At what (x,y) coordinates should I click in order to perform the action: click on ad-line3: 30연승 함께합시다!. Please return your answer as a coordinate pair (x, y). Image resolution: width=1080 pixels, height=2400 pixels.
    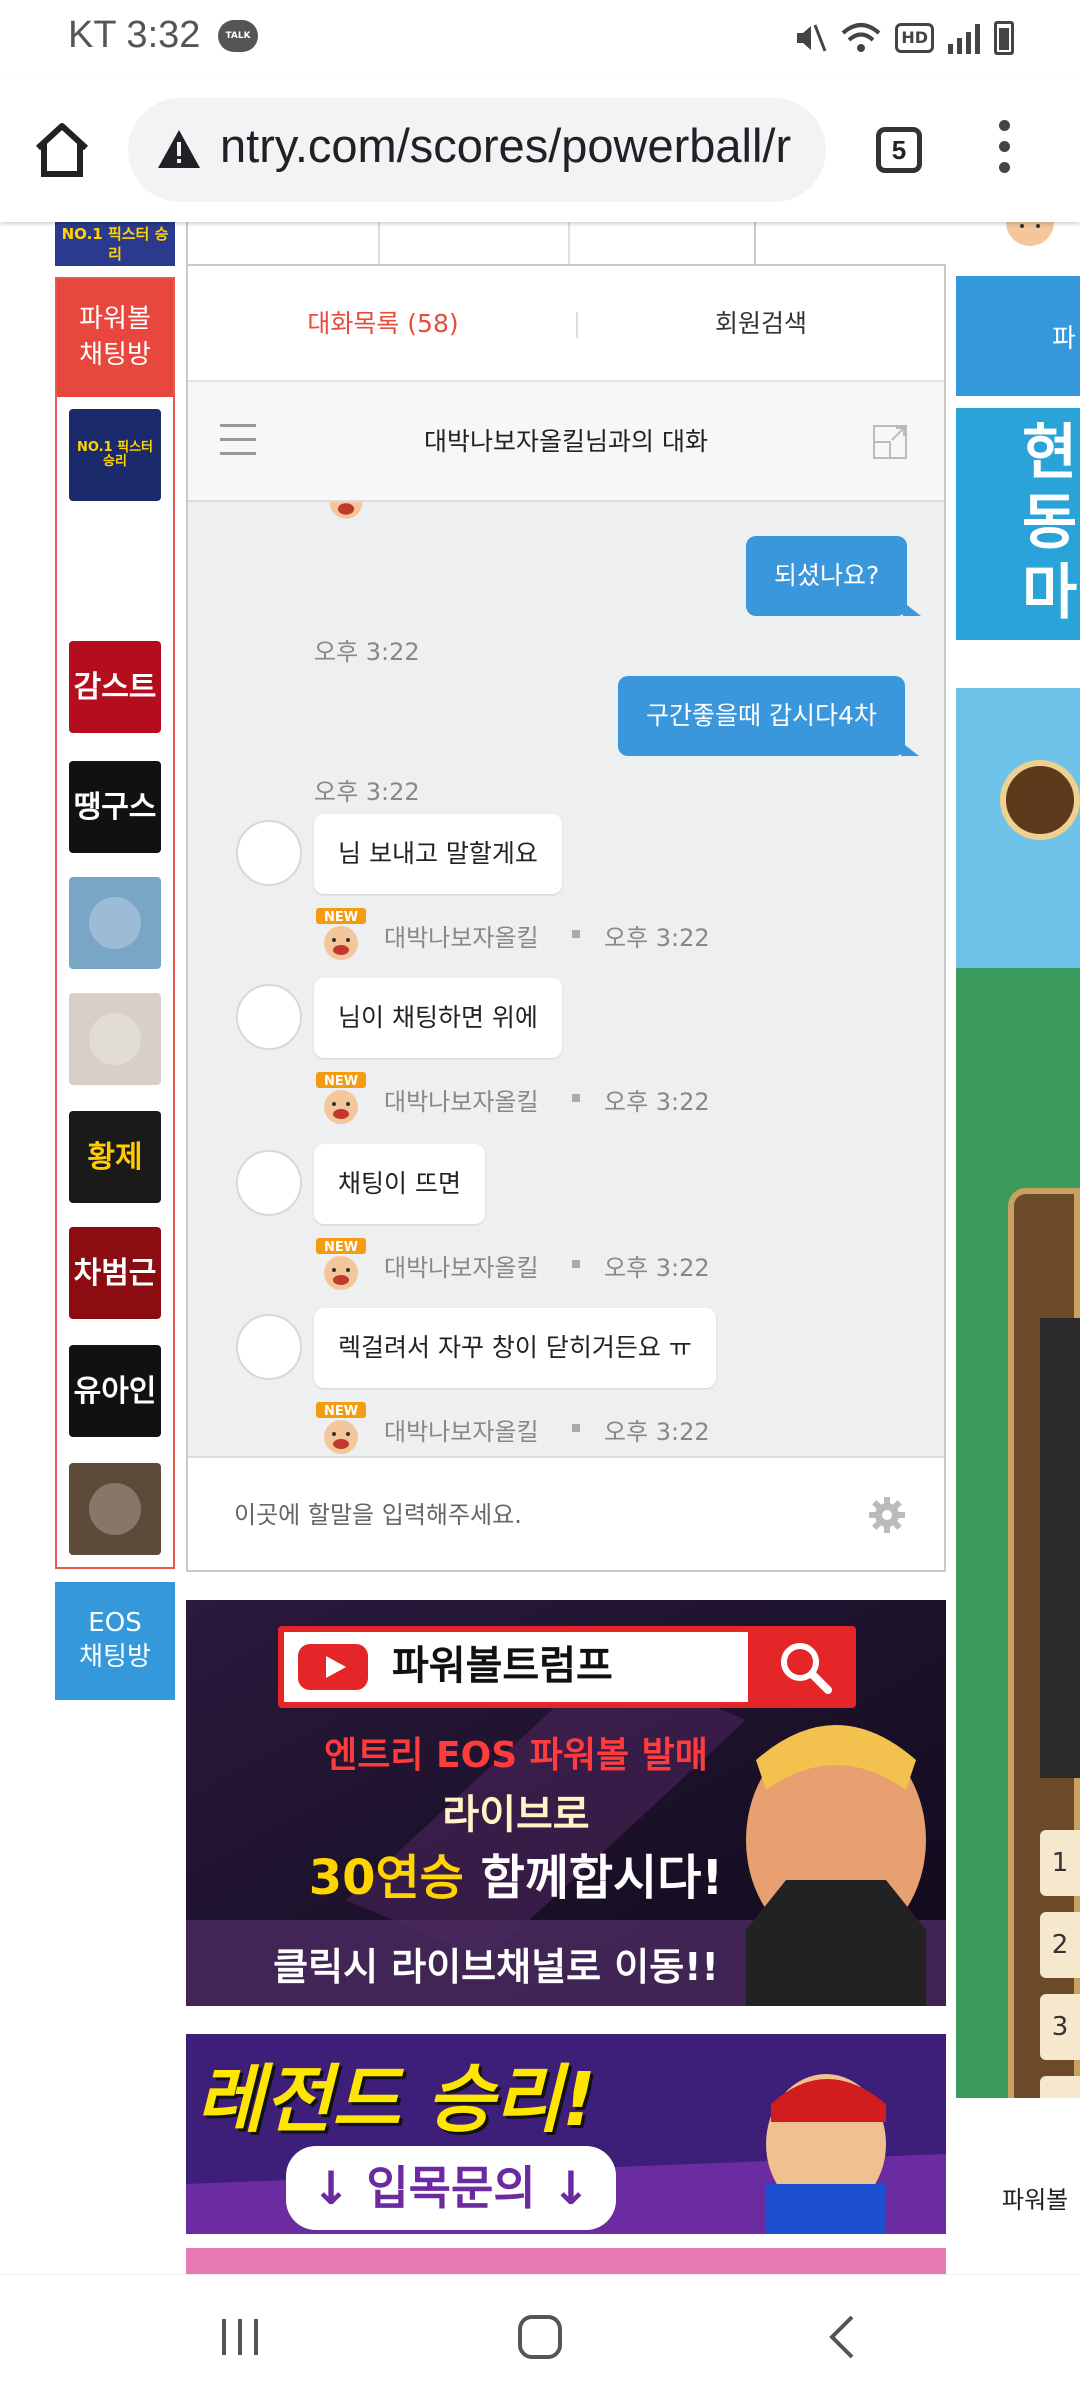
    Looking at the image, I should click on (516, 1873).